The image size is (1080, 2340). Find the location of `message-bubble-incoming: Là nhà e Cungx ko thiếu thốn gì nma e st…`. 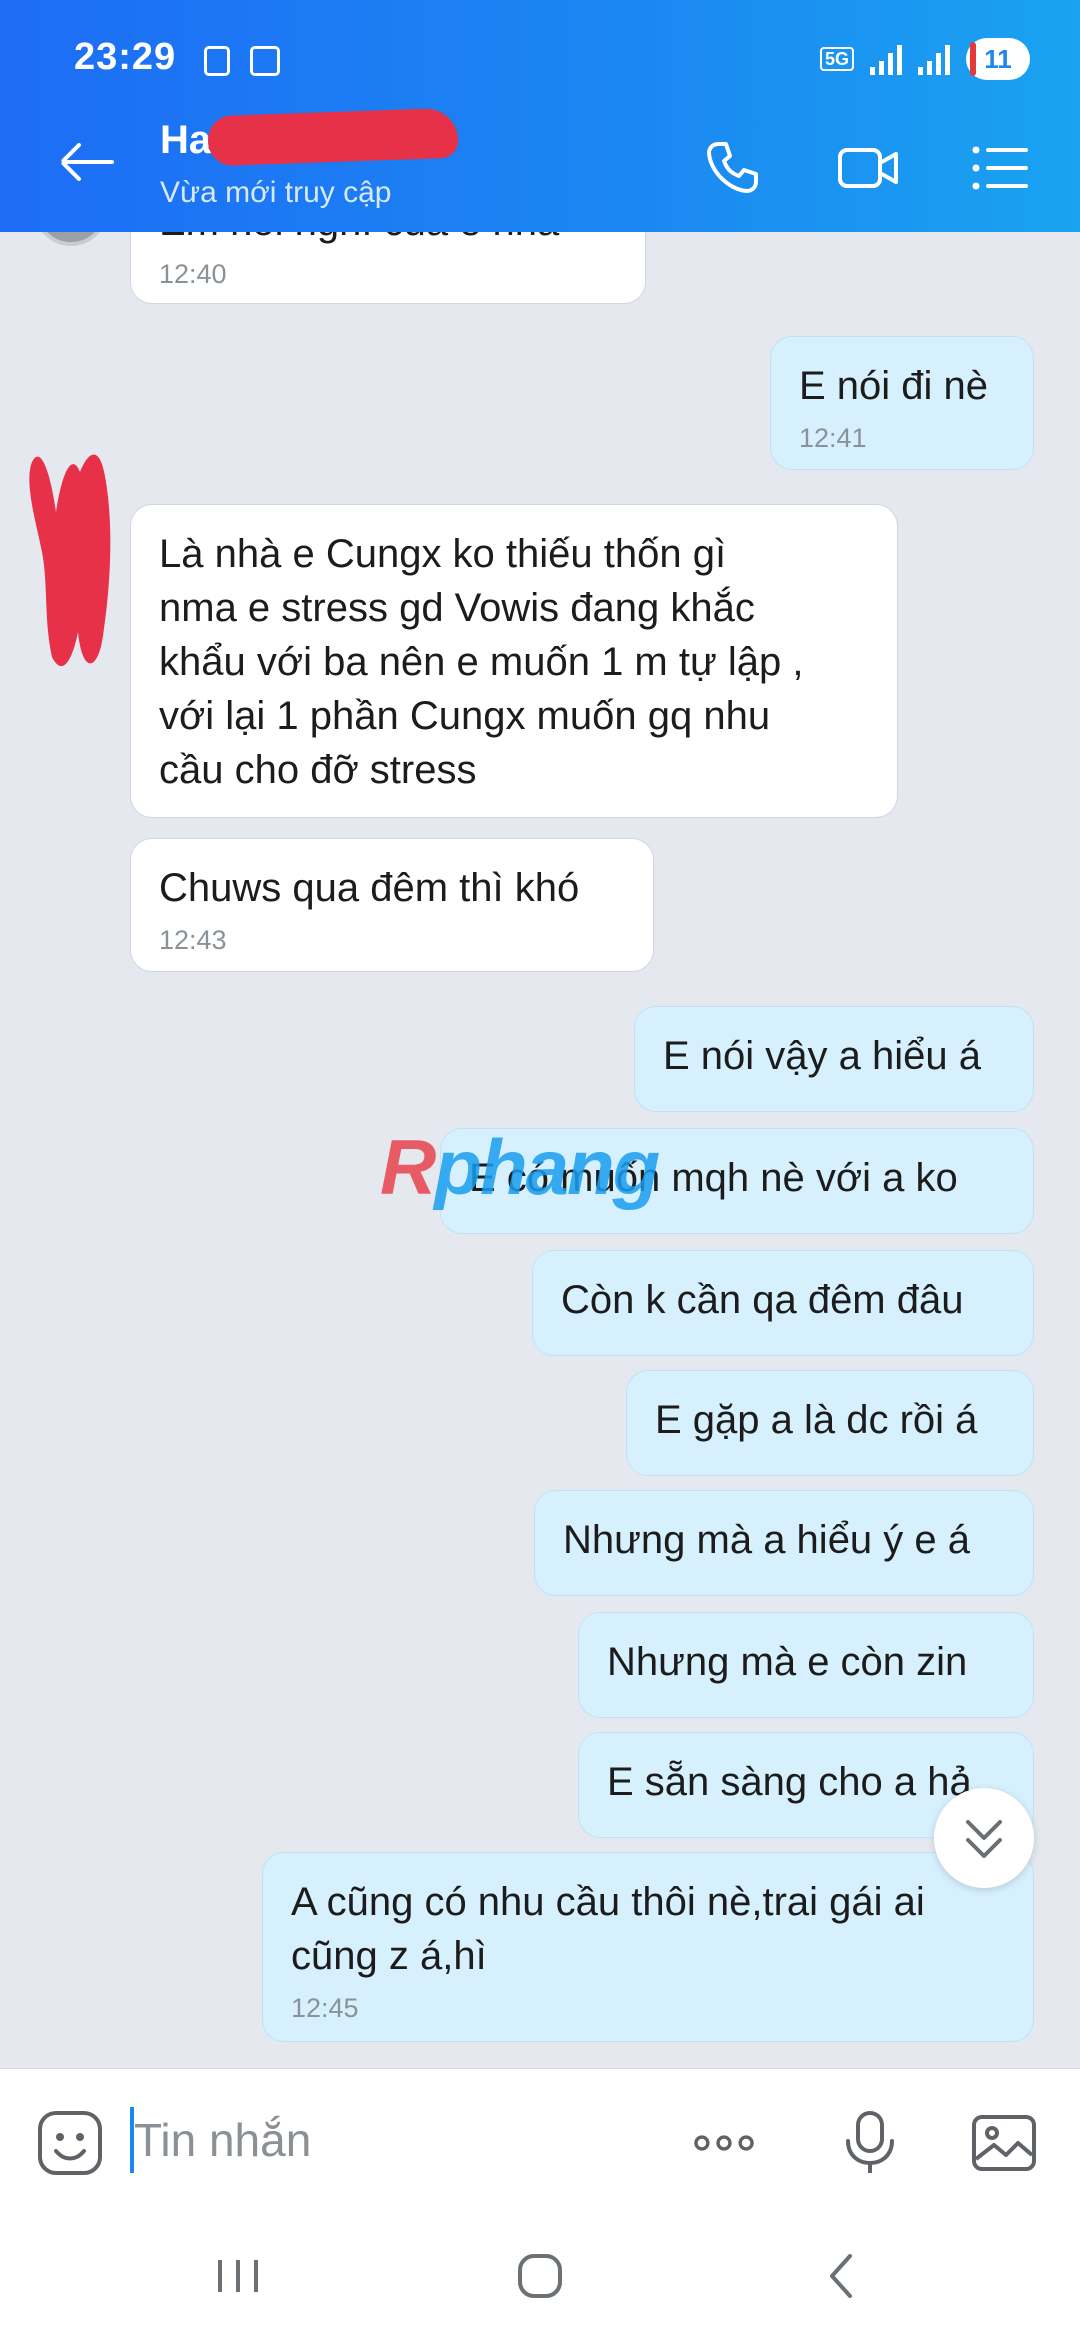

message-bubble-incoming: Là nhà e Cungx ko thiếu thốn gì nma e st… is located at coordinates (514, 661).